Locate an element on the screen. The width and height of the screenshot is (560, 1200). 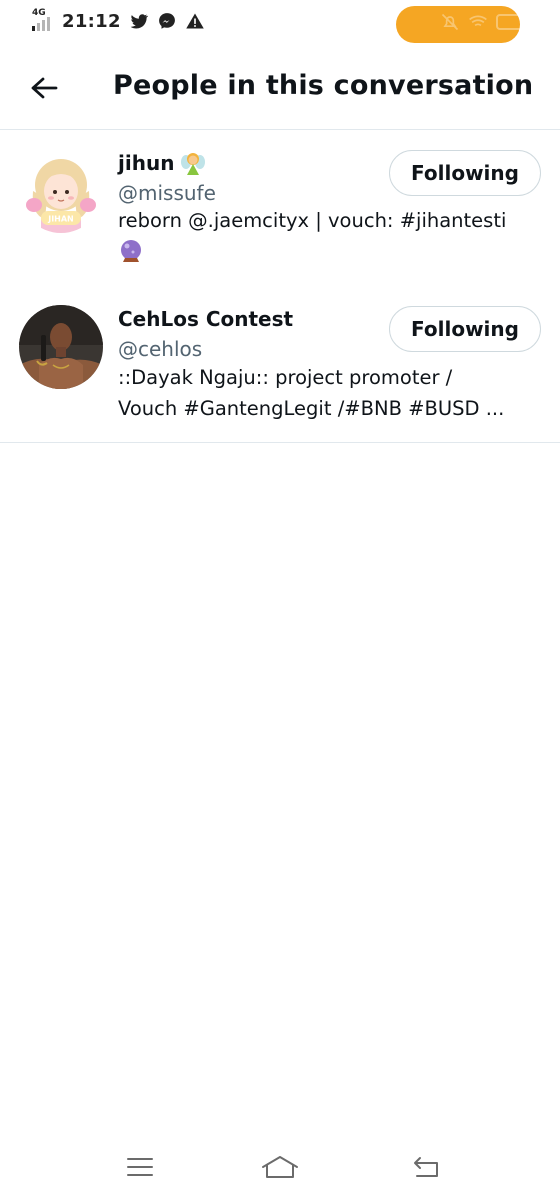
user-info: jihun @missufe is located at coordinates (268, 177).